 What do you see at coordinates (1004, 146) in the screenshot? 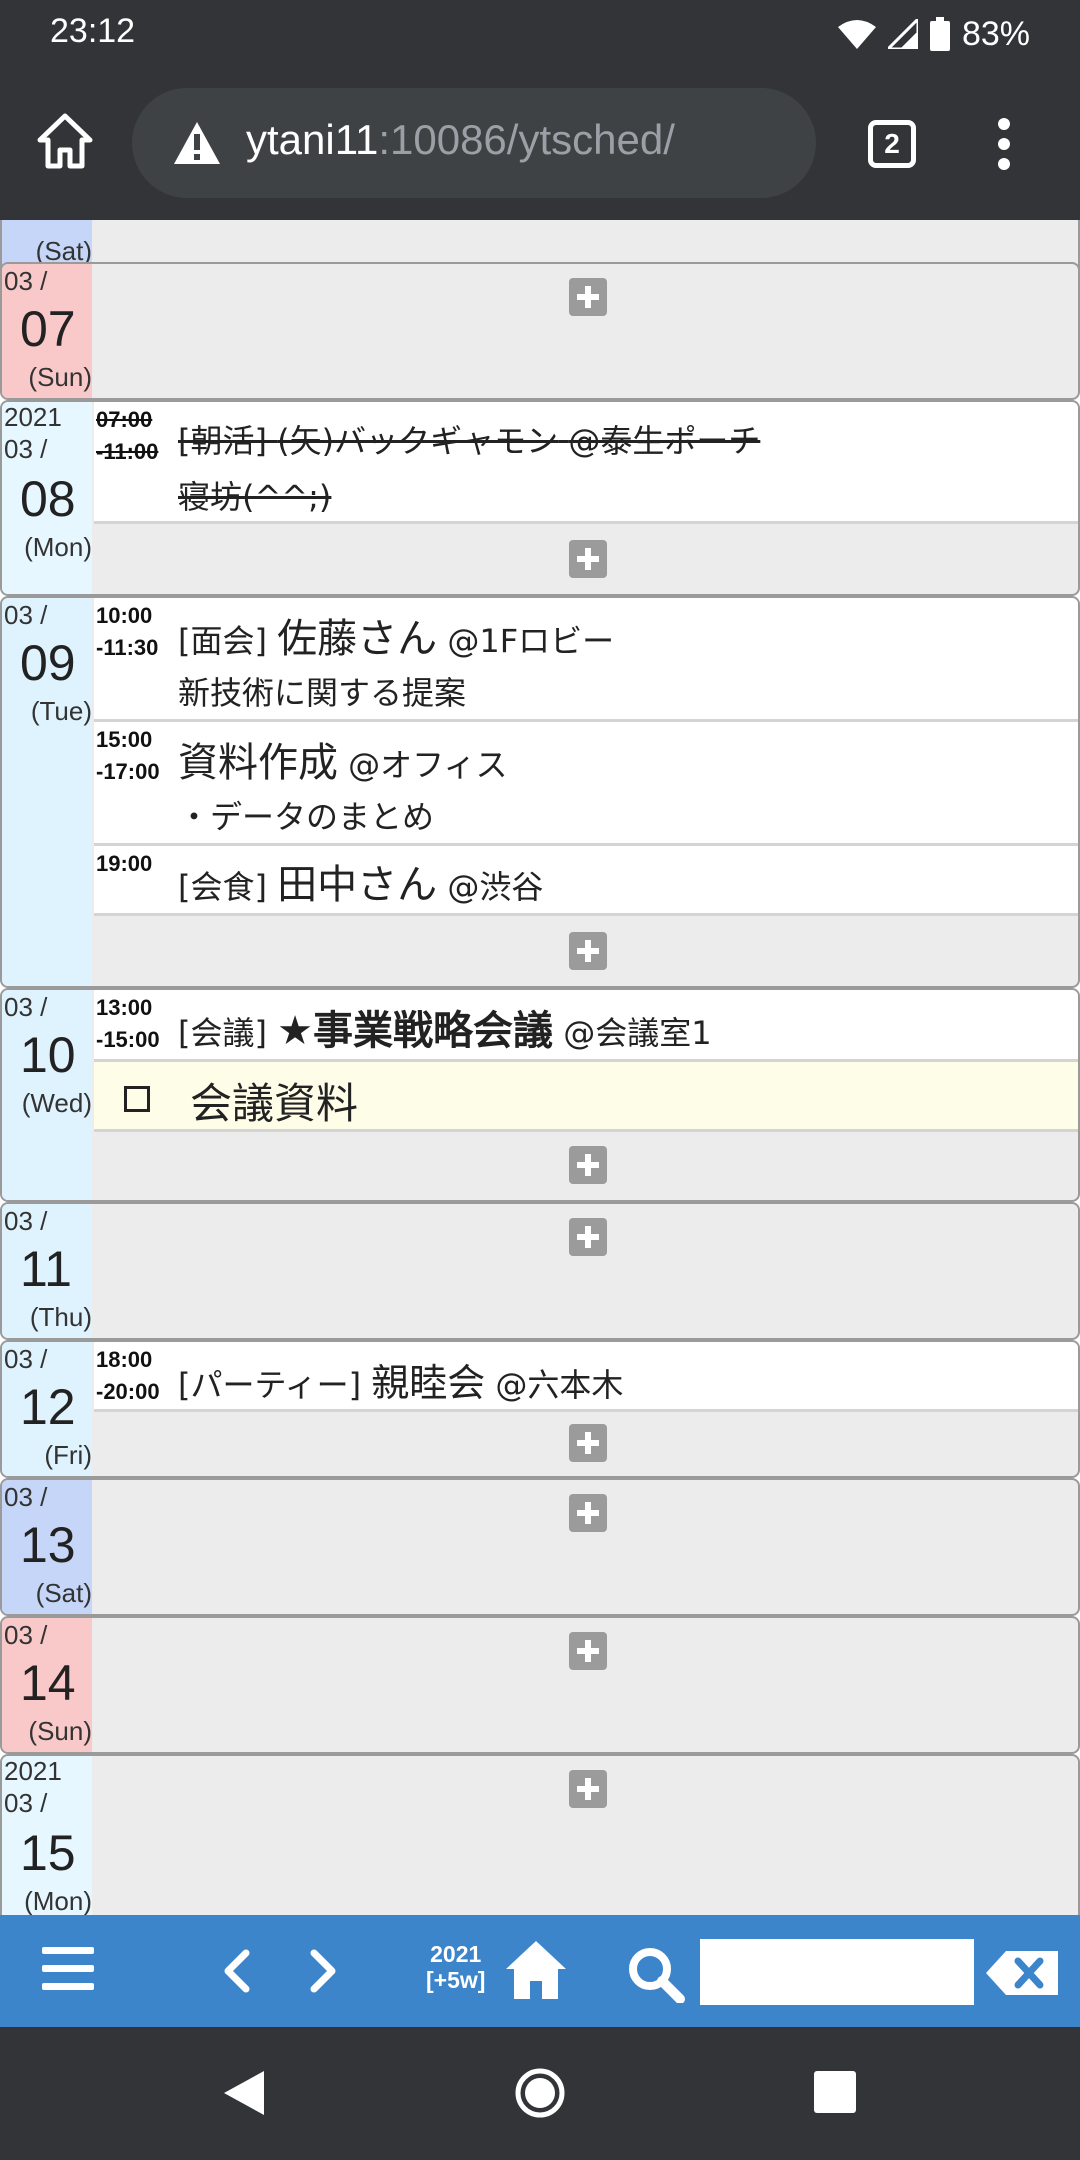
I see `more-menu-icon` at bounding box center [1004, 146].